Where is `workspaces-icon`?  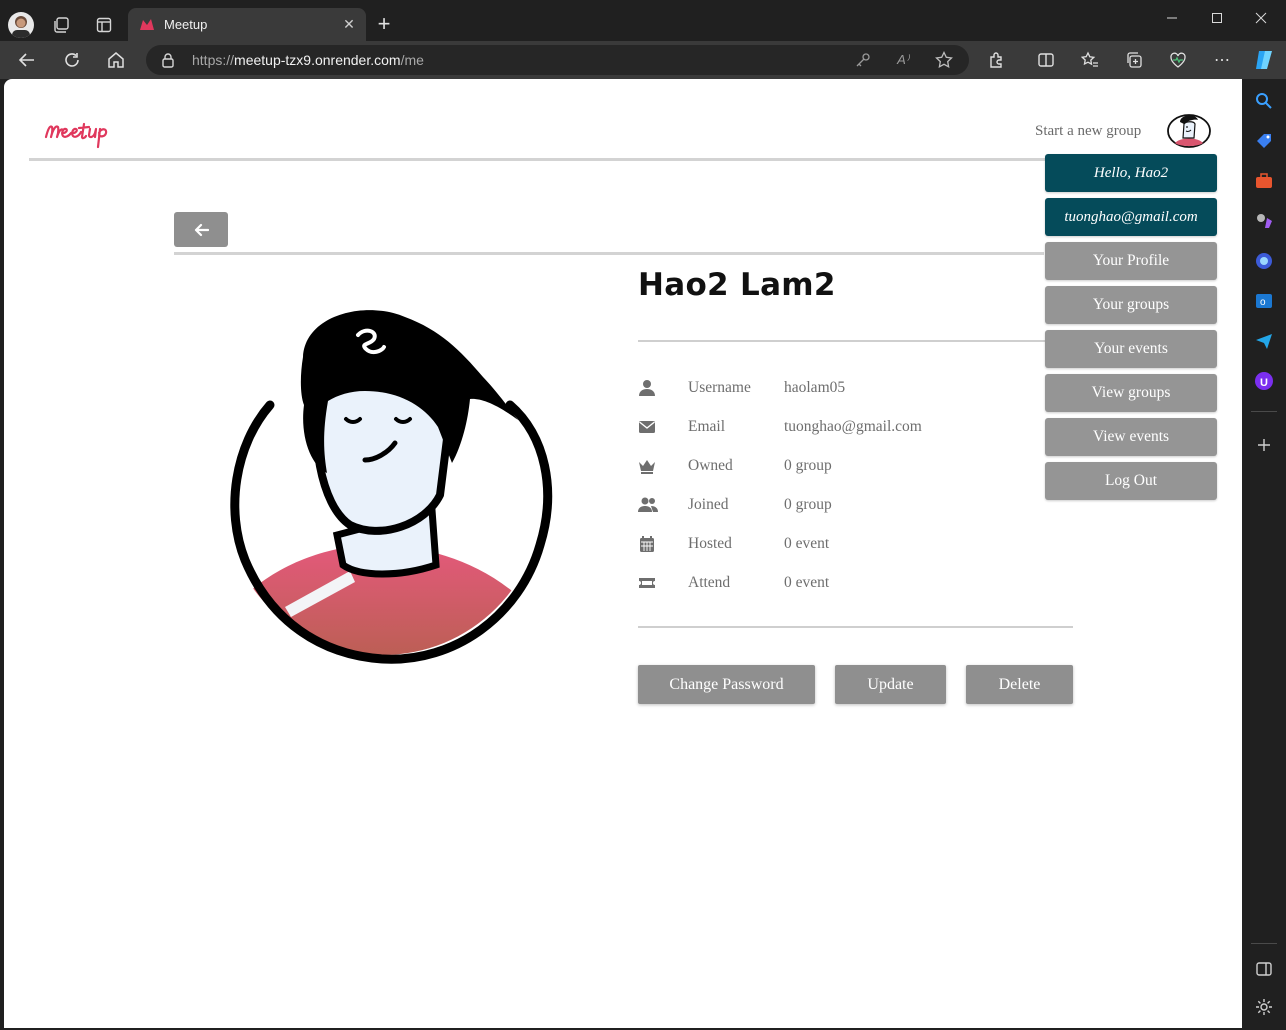 workspaces-icon is located at coordinates (61, 25).